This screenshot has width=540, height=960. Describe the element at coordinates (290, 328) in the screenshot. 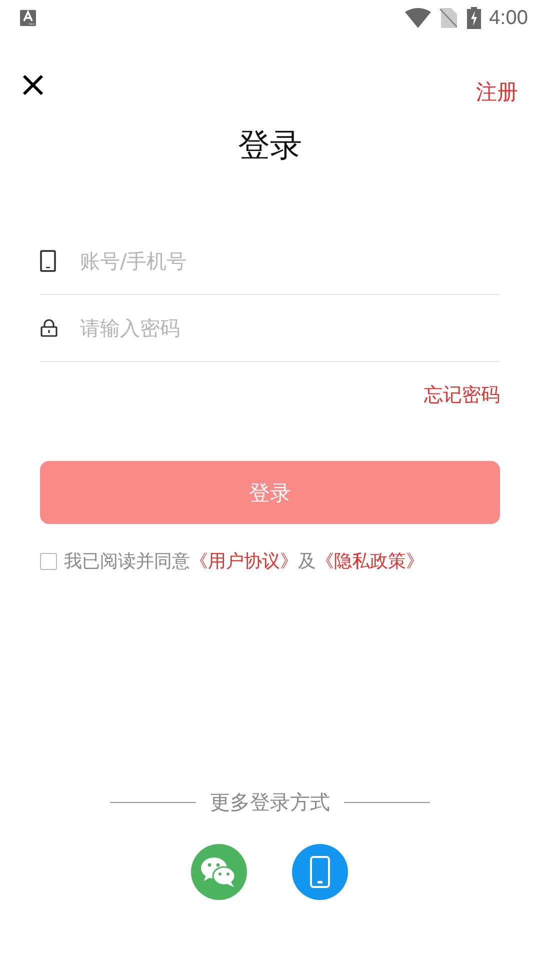

I see `password-field: 请输入密码` at that location.